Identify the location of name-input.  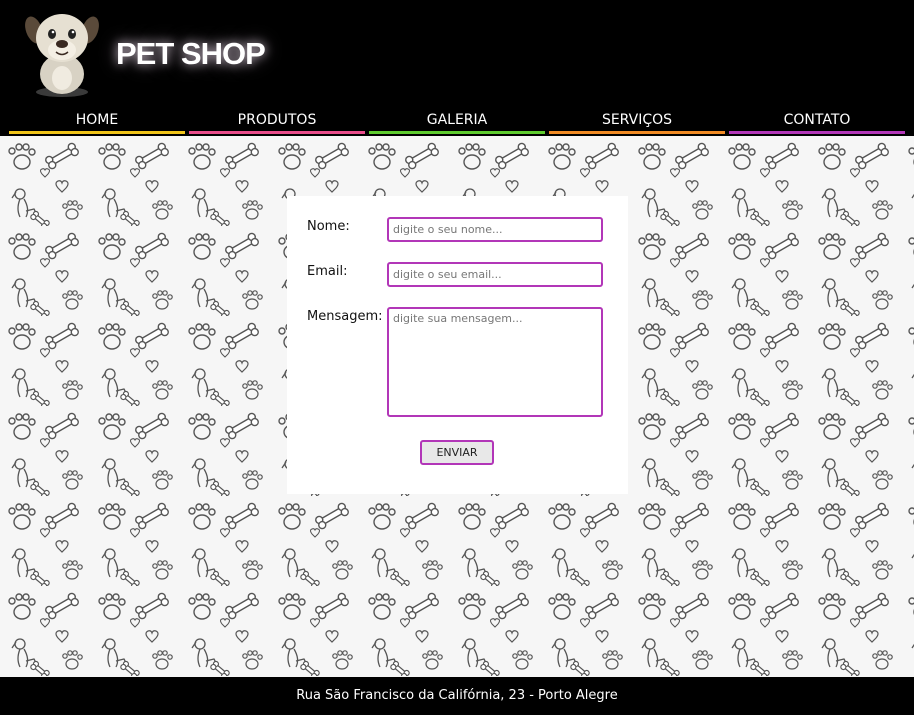
(495, 229).